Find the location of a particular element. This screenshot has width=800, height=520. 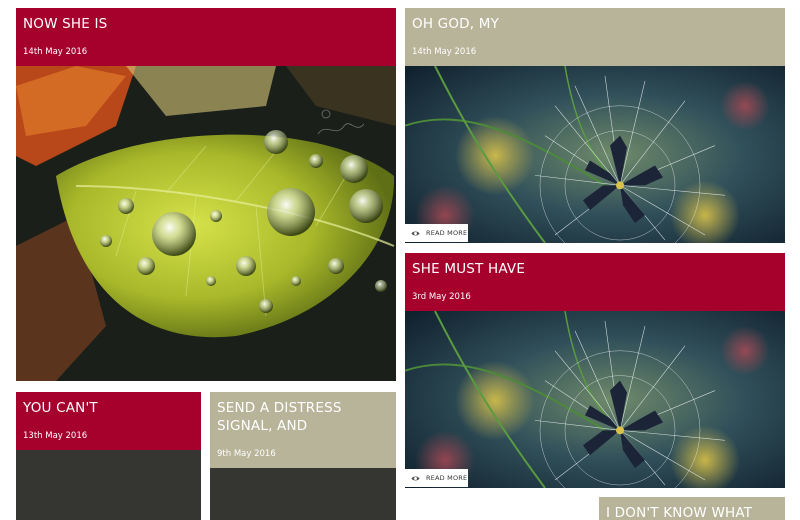

post-title: SHE MUST HAVE is located at coordinates (595, 269).